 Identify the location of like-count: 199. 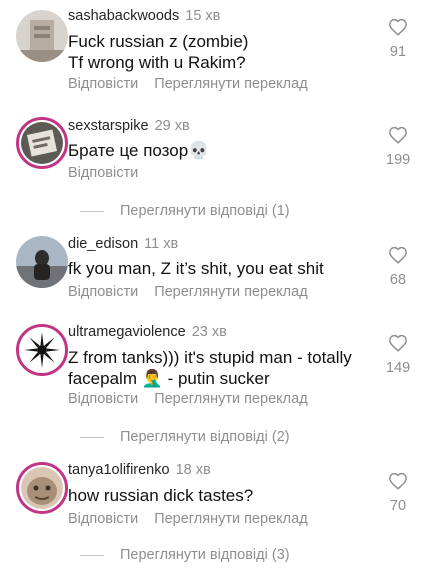
(398, 160).